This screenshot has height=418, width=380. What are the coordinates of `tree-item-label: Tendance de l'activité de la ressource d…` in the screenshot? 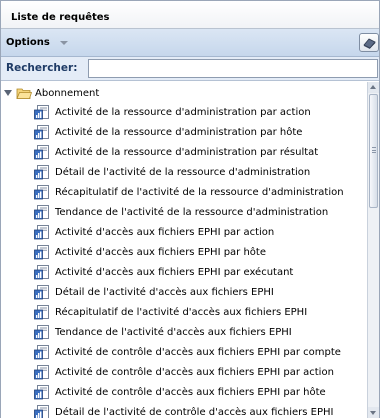 It's located at (192, 212).